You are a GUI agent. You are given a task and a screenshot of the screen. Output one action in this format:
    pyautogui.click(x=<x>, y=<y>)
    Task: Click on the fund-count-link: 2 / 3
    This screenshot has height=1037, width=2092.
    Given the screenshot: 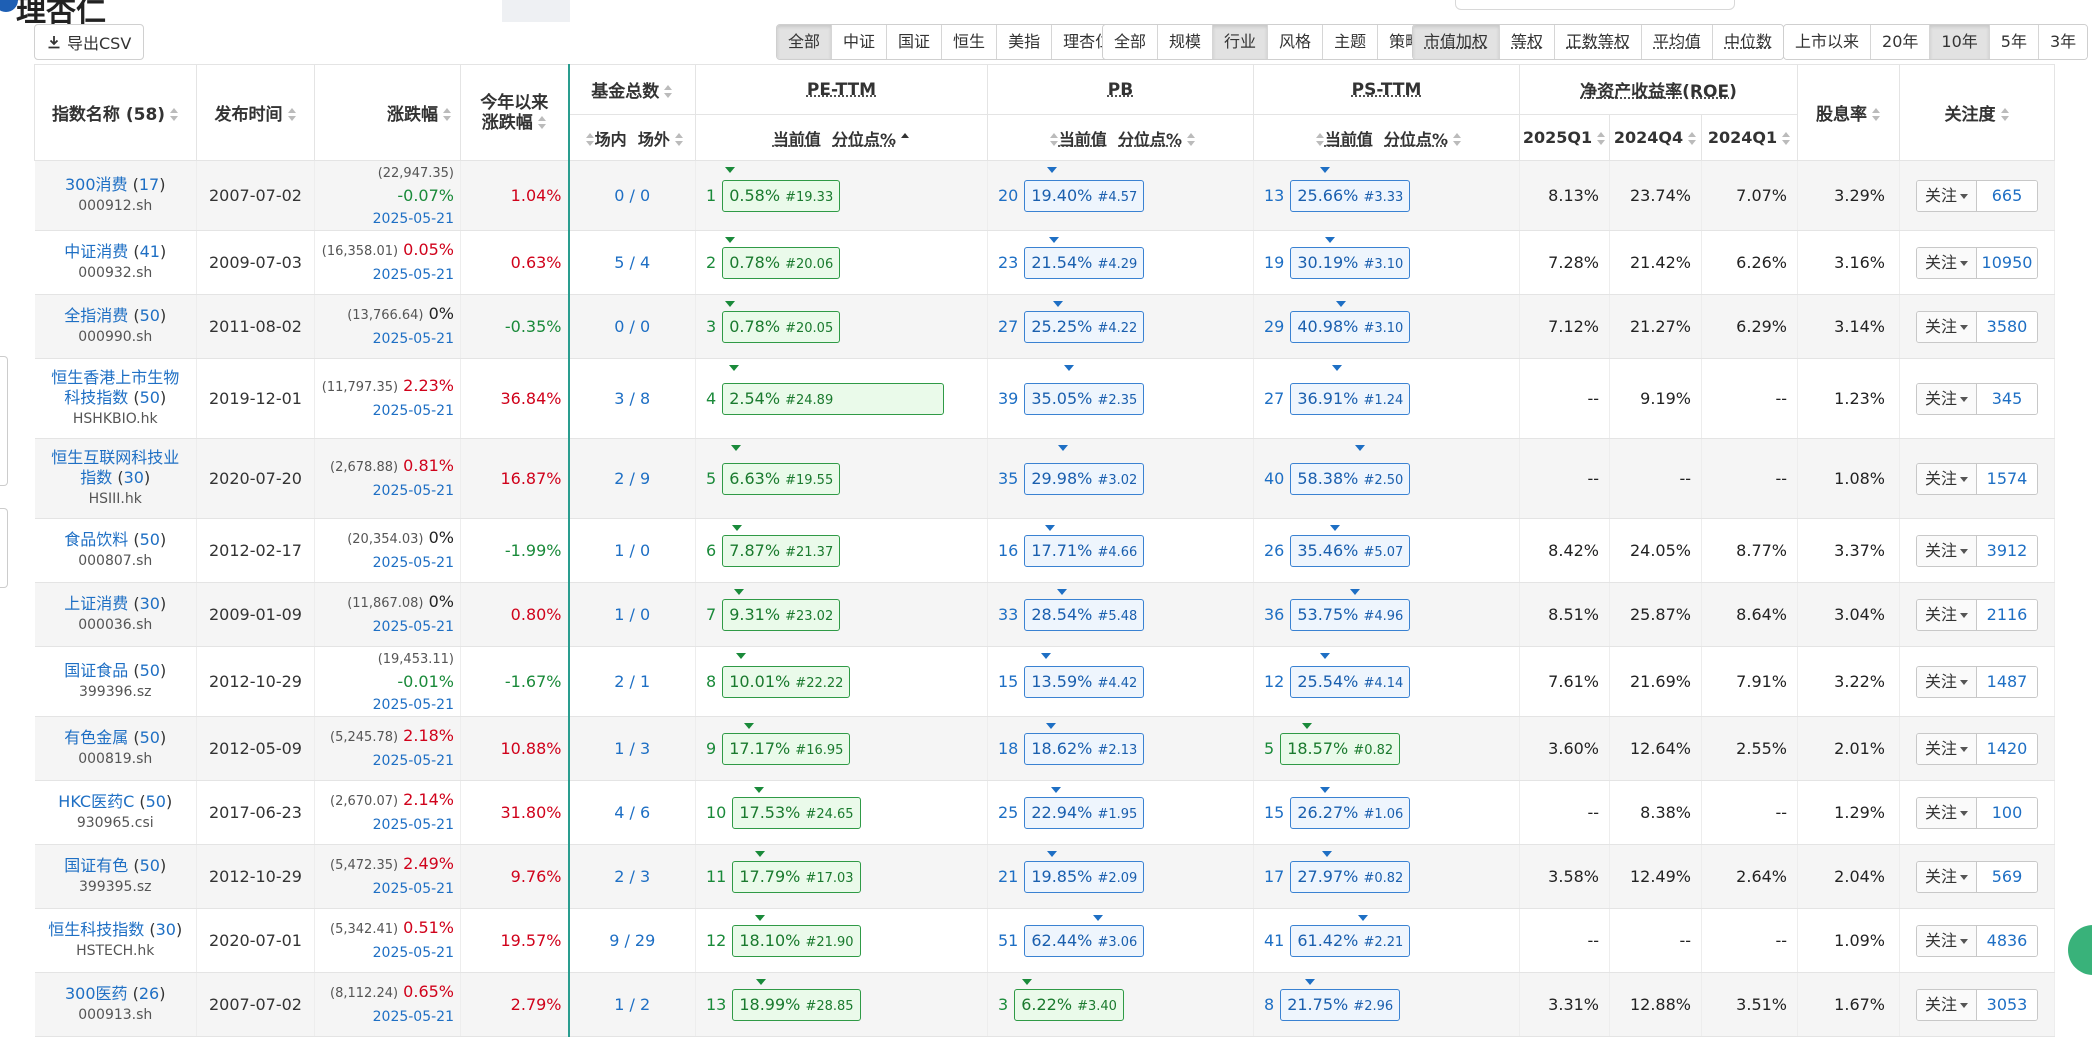 What is the action you would take?
    pyautogui.click(x=631, y=876)
    